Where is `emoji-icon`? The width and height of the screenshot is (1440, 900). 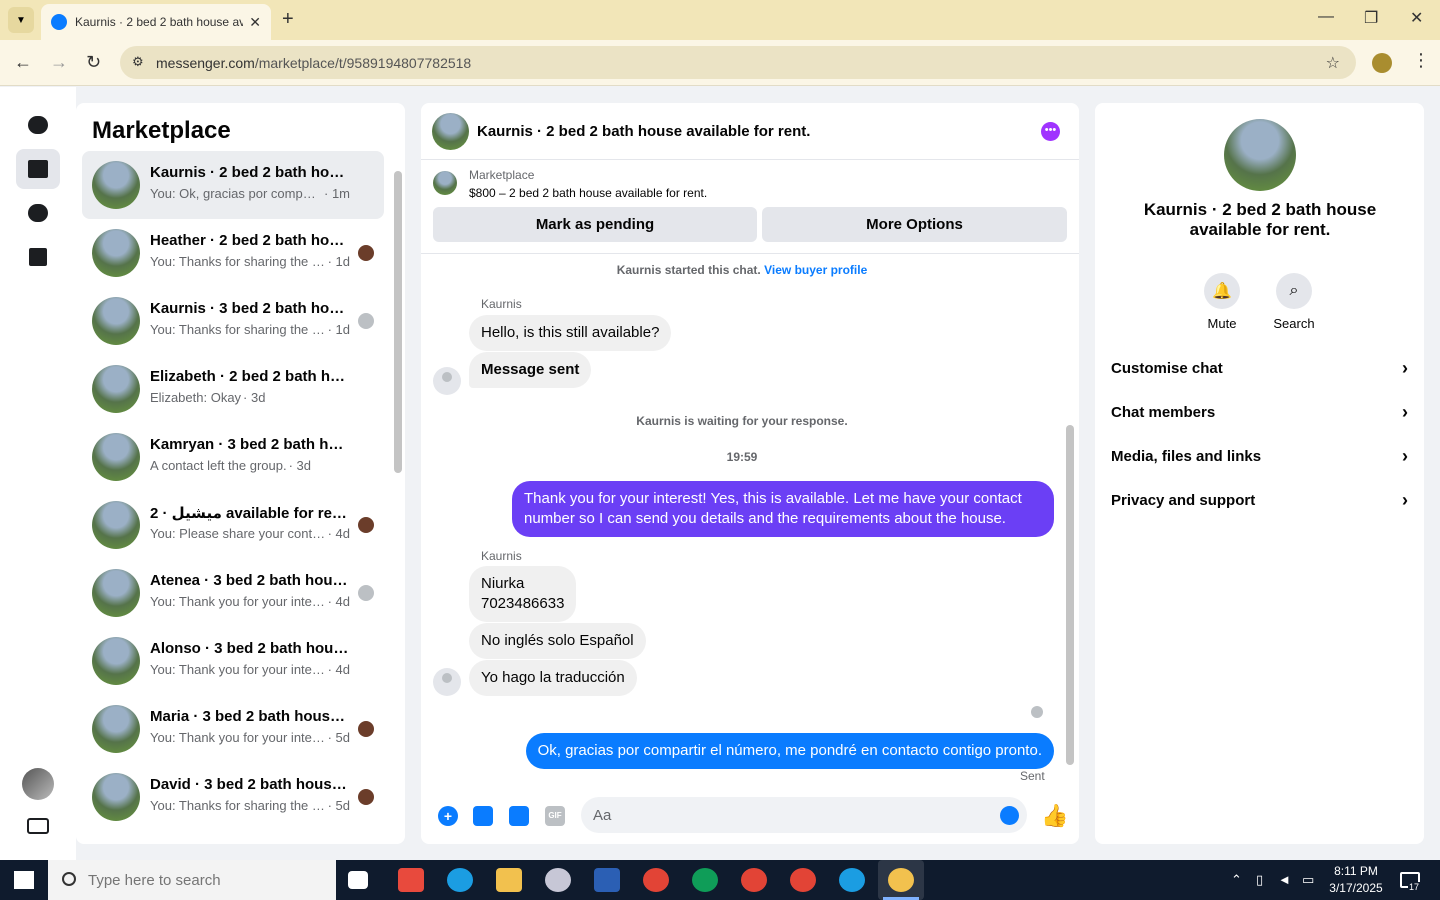 emoji-icon is located at coordinates (1009, 815).